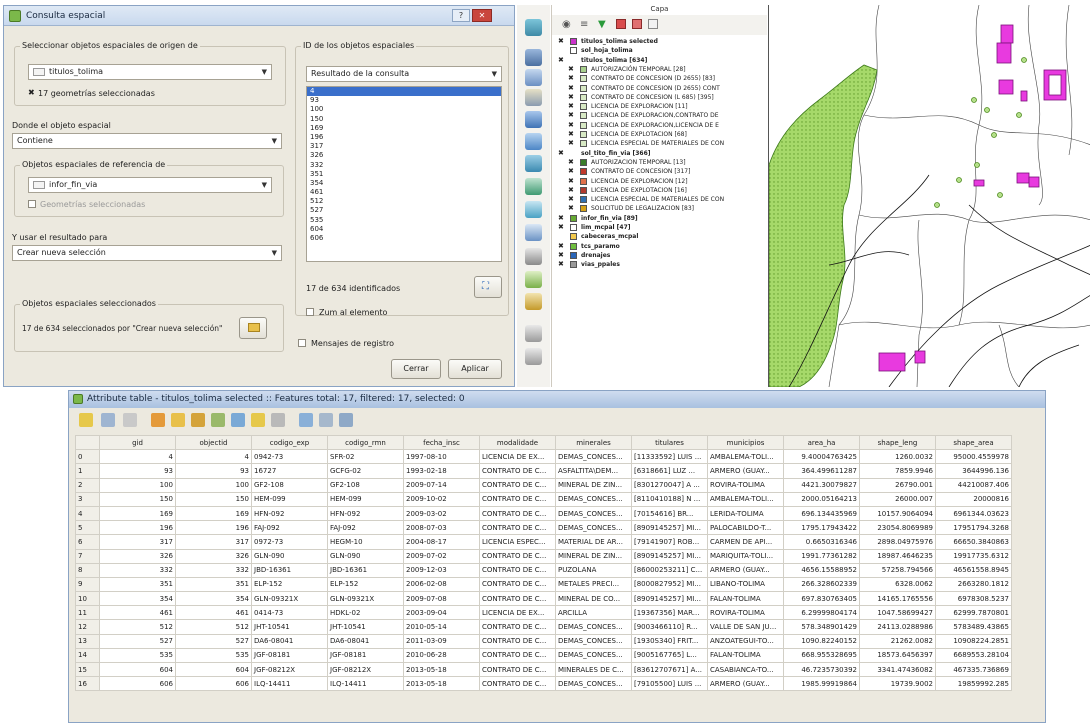 Image resolution: width=1090 pixels, height=723 pixels. Describe the element at coordinates (659, 246) in the screenshot. I see `layer-item: ✖ tcs_paramo` at that location.